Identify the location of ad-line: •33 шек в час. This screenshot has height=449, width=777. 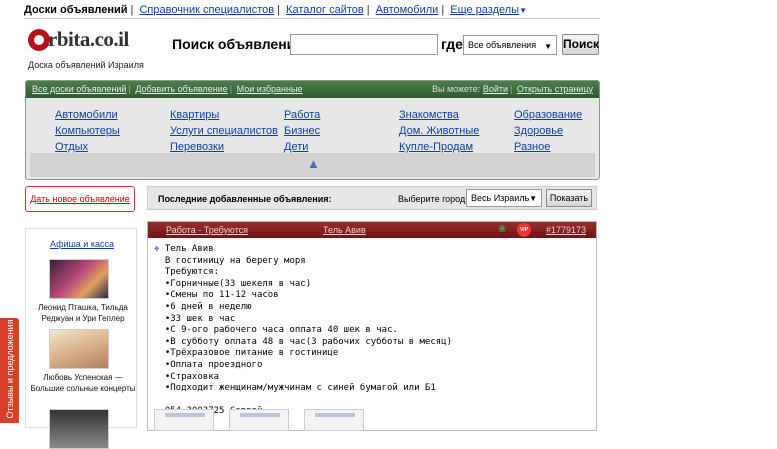
(200, 318).